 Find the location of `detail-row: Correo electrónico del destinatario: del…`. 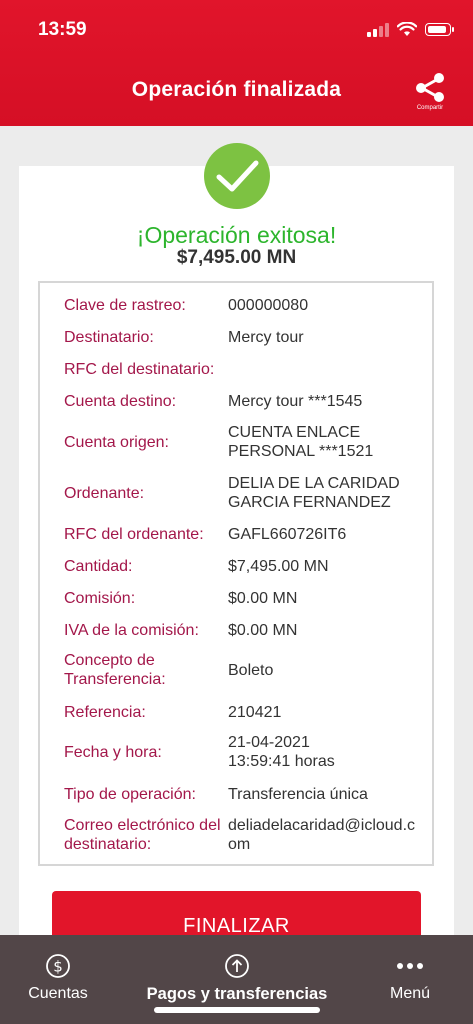

detail-row: Correo electrónico del destinatario: del… is located at coordinates (244, 835).